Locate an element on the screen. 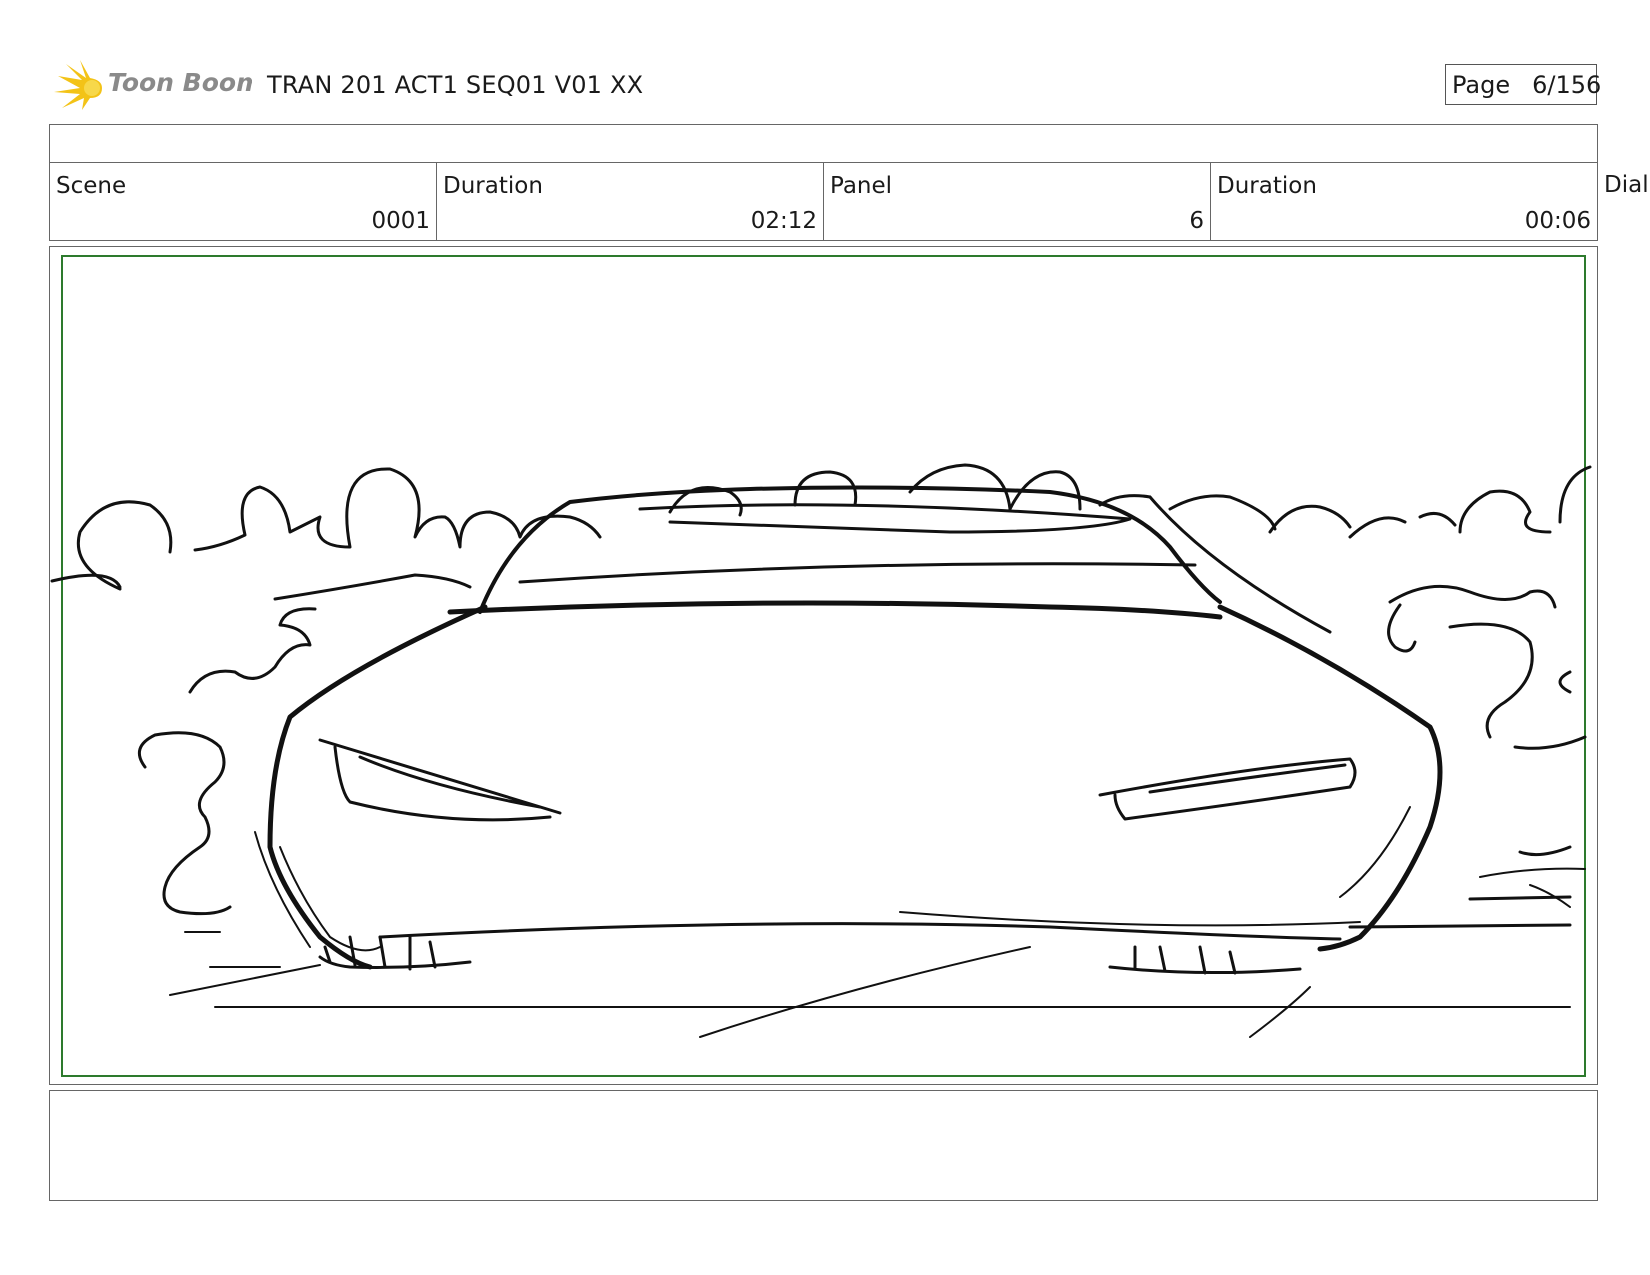  scene-cell: Scene 0001 is located at coordinates (243, 201).